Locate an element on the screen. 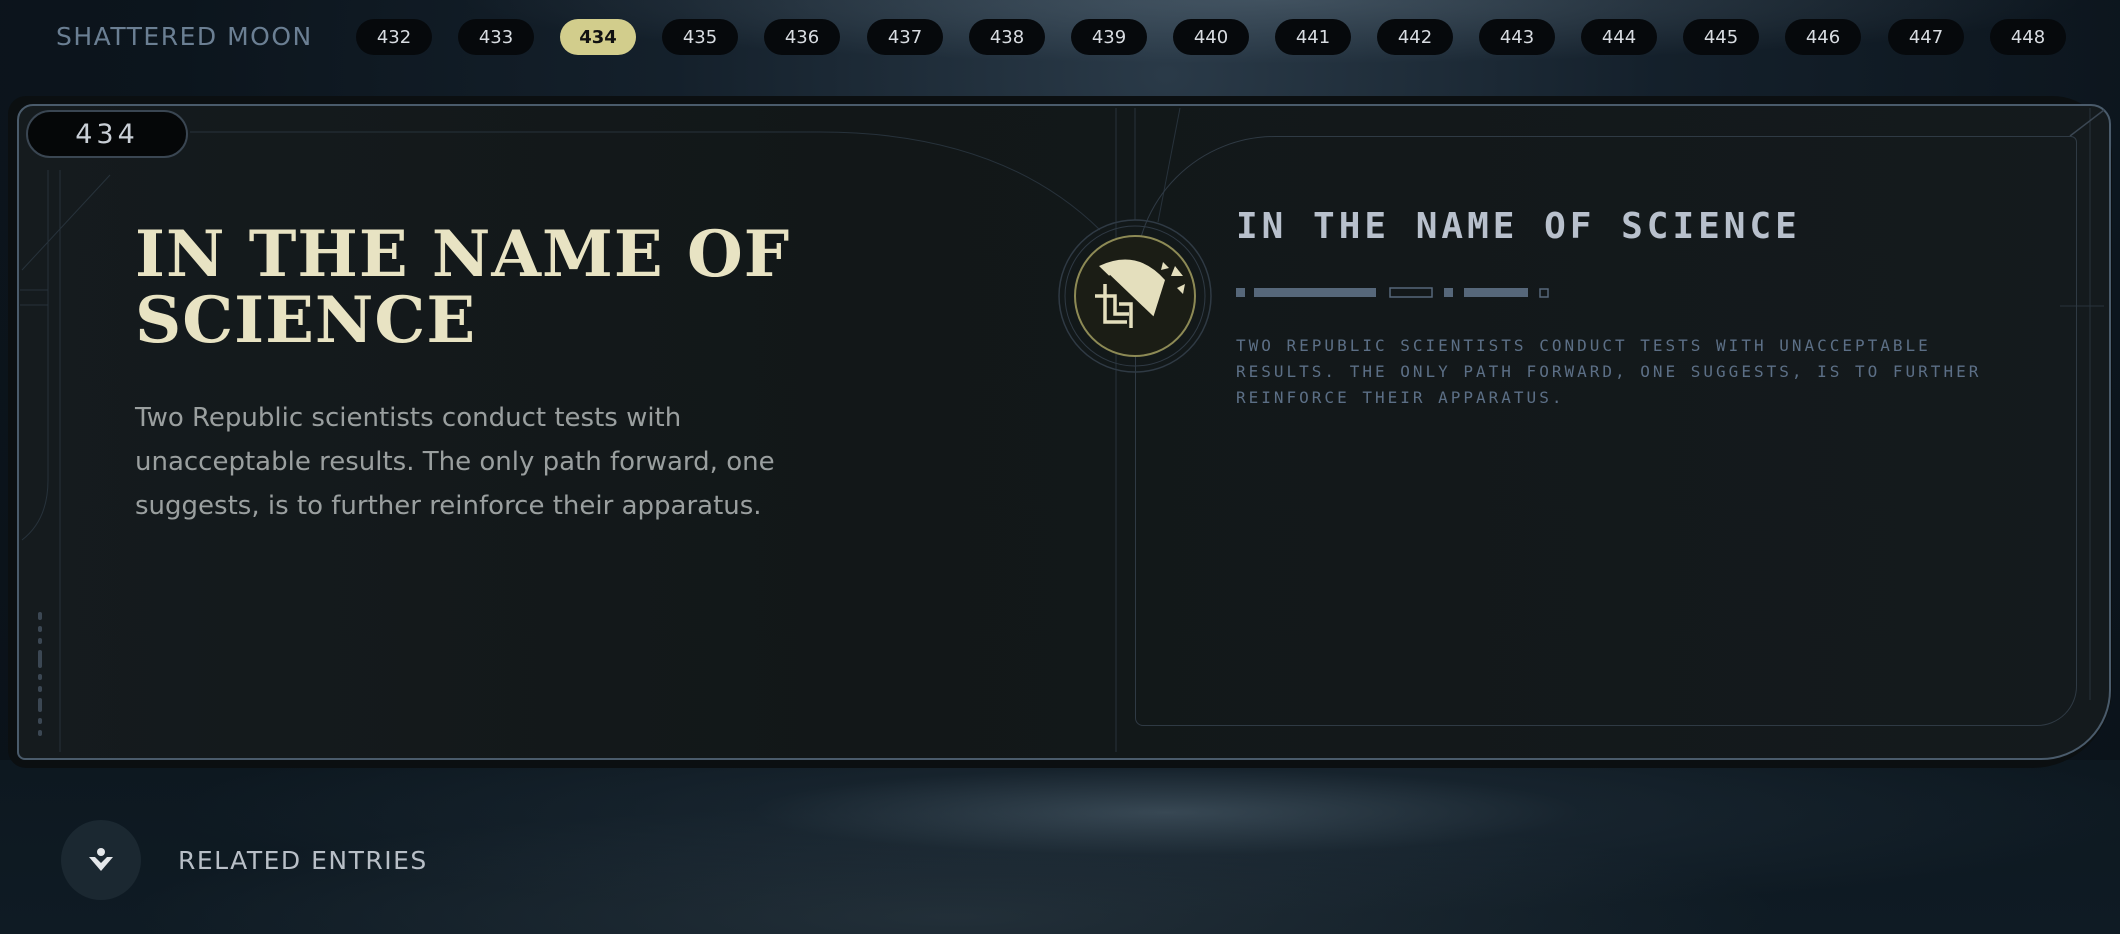  brand-title: SHATTERED MOON is located at coordinates (184, 36).